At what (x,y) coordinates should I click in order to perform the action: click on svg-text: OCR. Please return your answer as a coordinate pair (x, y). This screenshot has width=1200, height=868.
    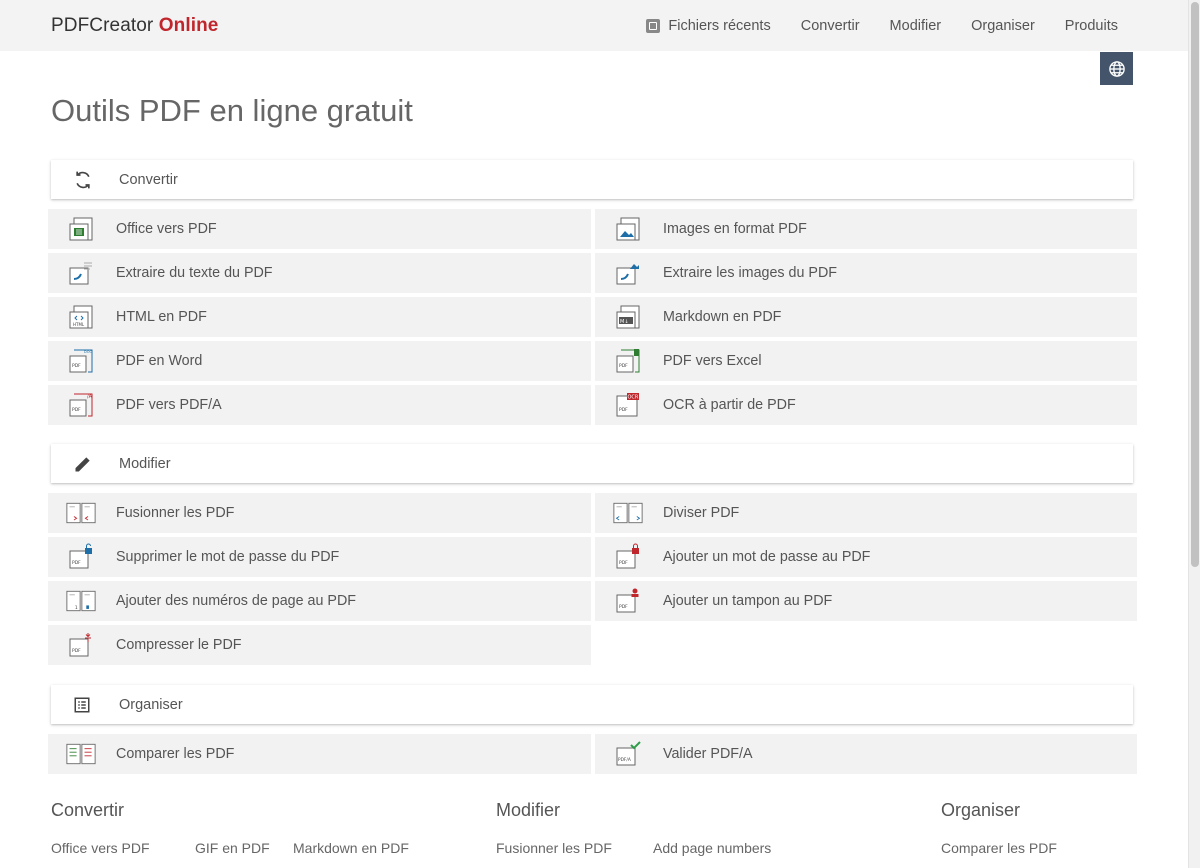
    Looking at the image, I should click on (633, 398).